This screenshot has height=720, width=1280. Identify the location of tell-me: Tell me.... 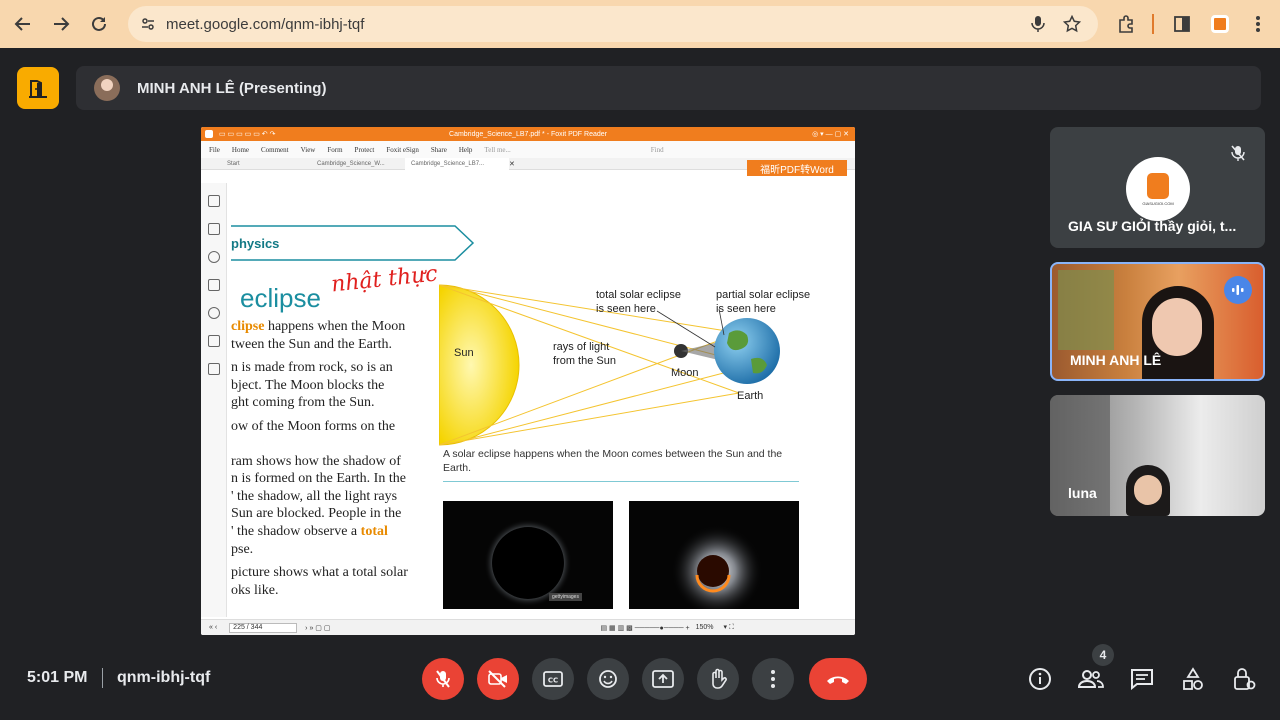
(497, 149).